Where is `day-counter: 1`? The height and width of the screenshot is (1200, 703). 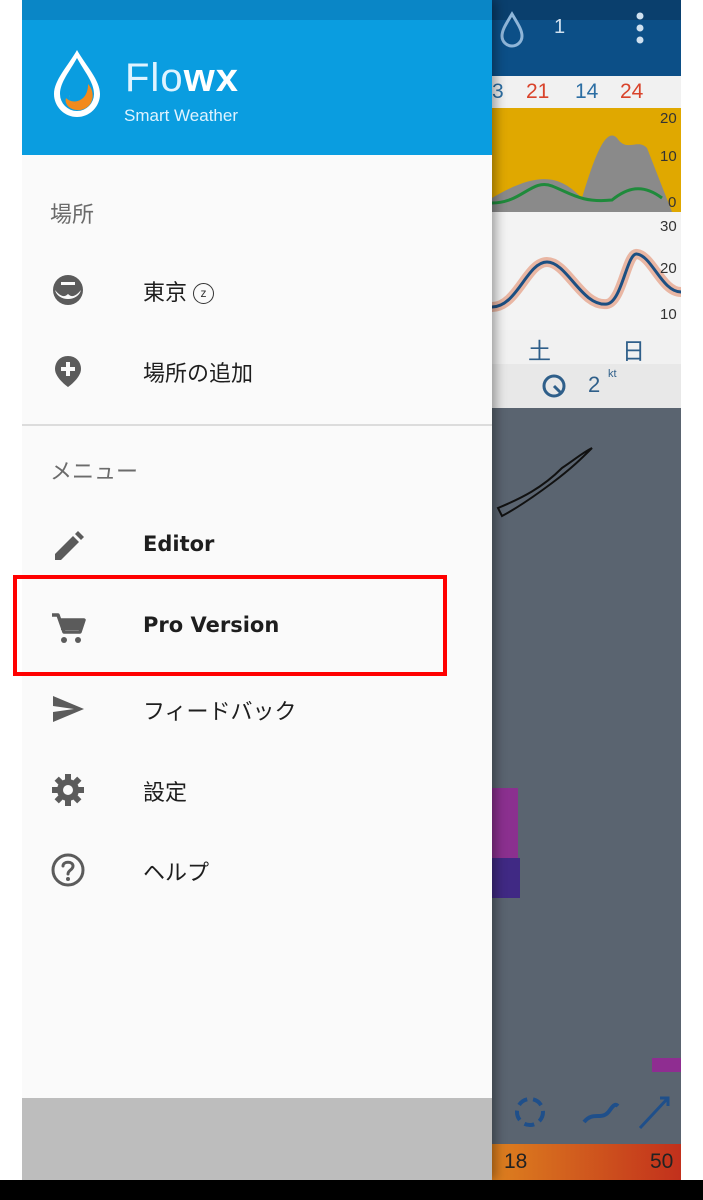 day-counter: 1 is located at coordinates (559, 27).